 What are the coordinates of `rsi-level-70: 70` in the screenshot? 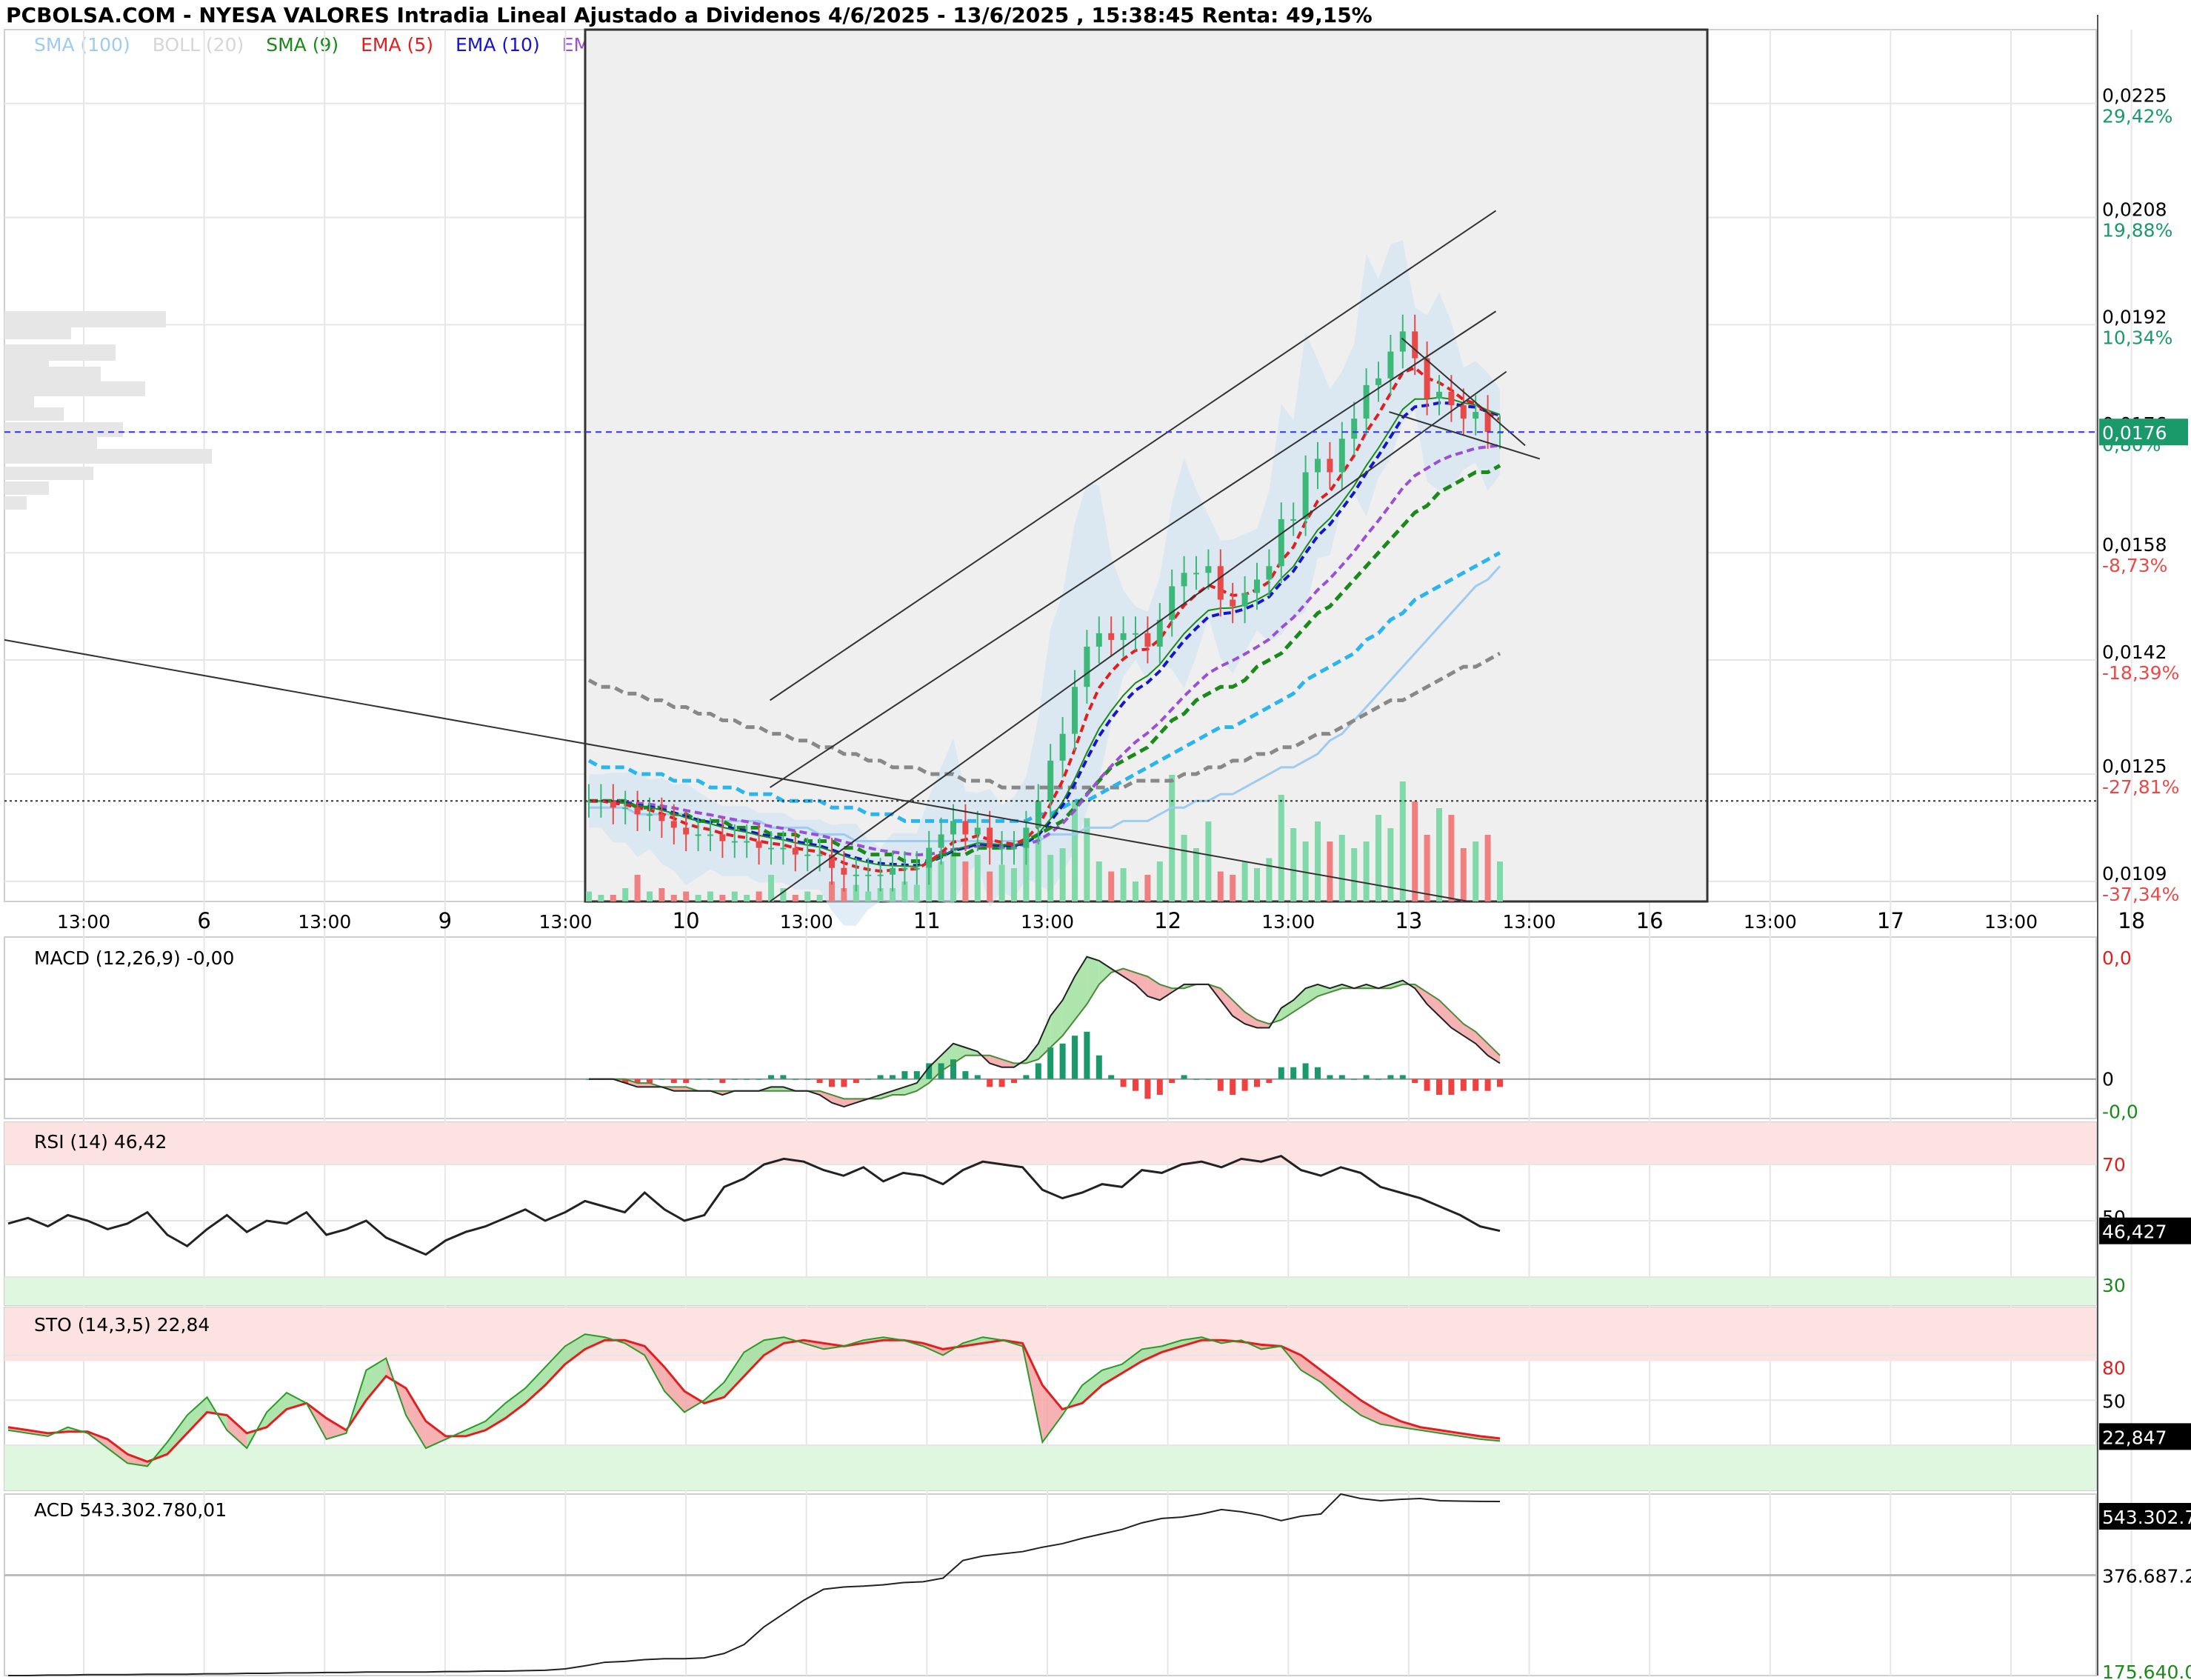 It's located at (2114, 1165).